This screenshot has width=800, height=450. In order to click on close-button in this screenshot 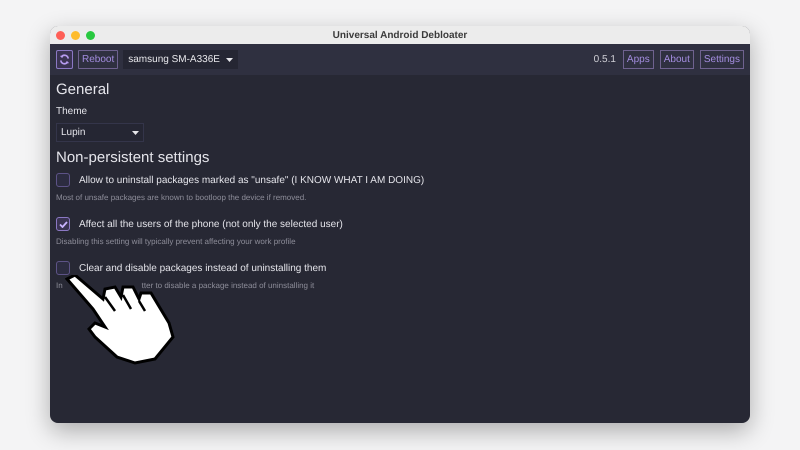, I will do `click(60, 35)`.